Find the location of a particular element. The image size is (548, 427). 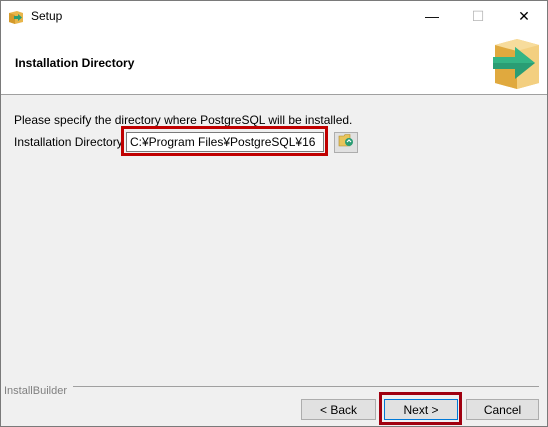

folder-browse-icon is located at coordinates (346, 142).